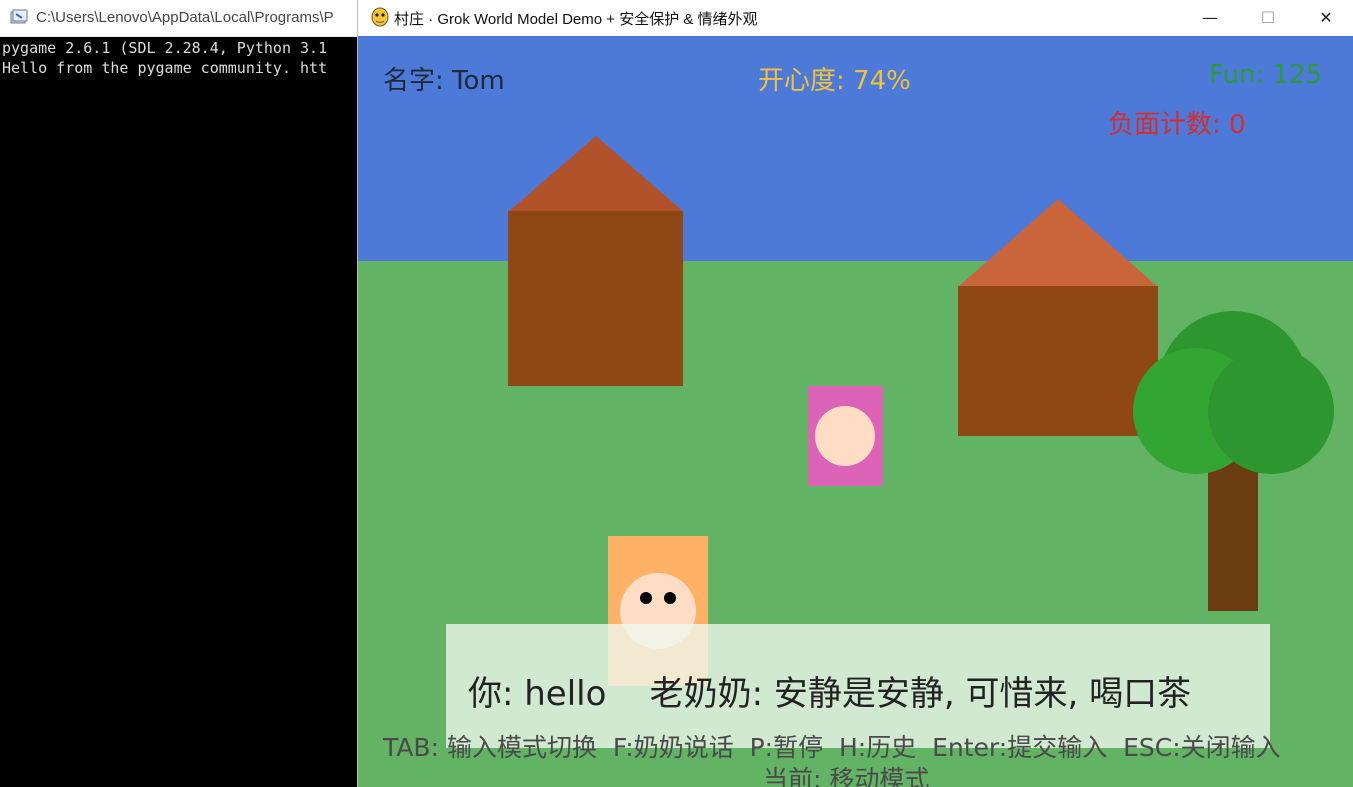 This screenshot has width=1353, height=787. I want to click on pygame-snake-icon, so click(380, 17).